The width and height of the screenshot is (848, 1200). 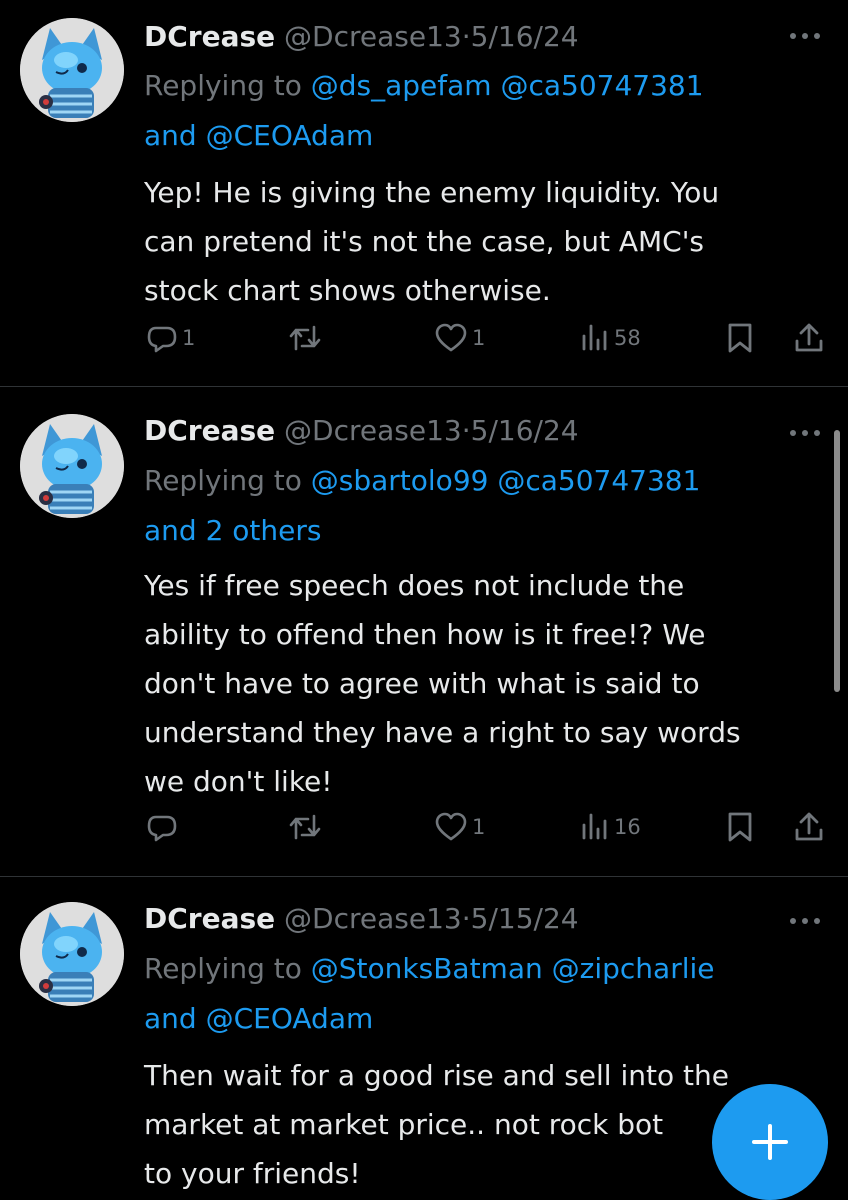 I want to click on views-button: 16, so click(x=610, y=827).